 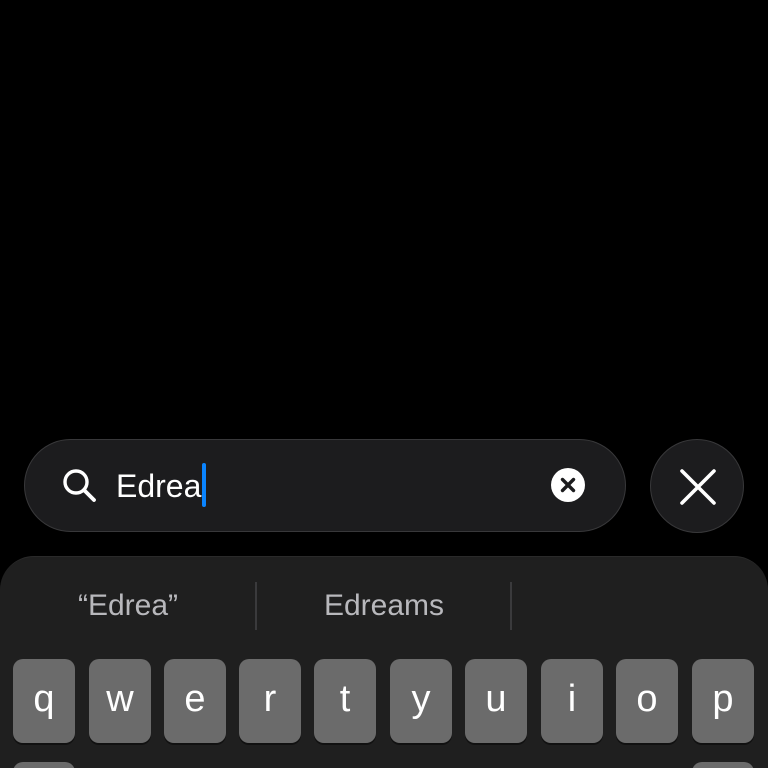 What do you see at coordinates (256, 606) in the screenshot?
I see `suggestion-divider` at bounding box center [256, 606].